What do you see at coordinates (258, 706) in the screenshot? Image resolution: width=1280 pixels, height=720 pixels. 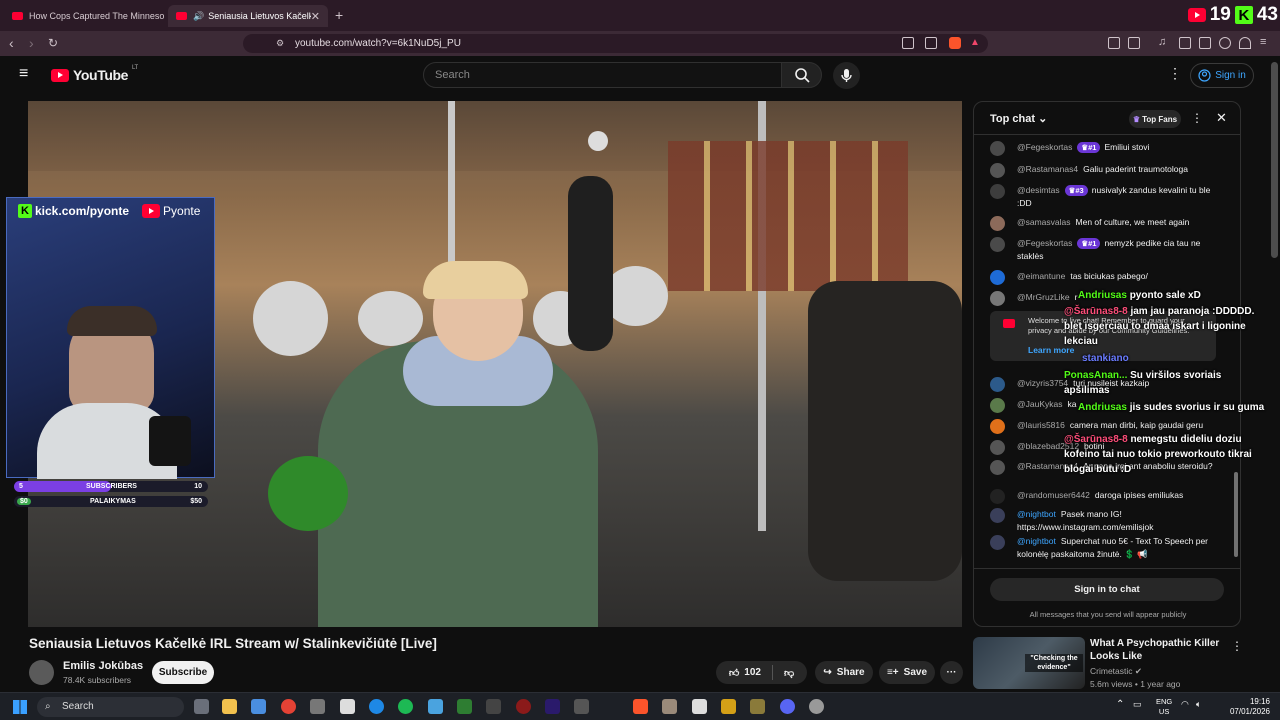 I see `store-icon` at bounding box center [258, 706].